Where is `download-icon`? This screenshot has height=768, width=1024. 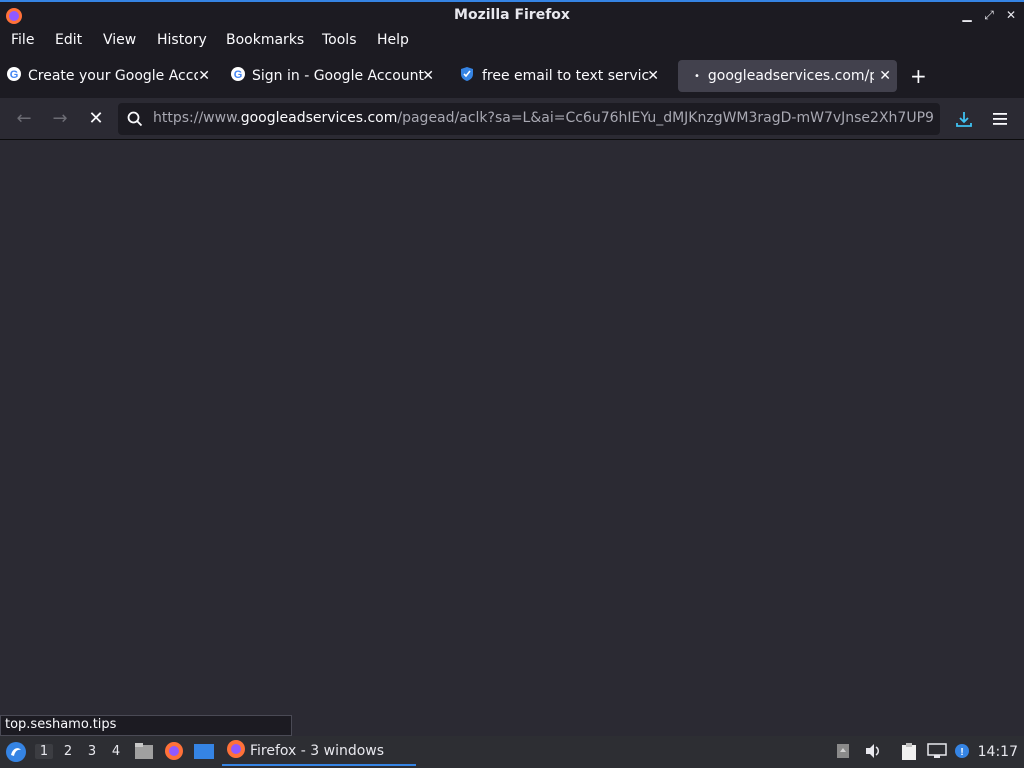
download-icon is located at coordinates (964, 121).